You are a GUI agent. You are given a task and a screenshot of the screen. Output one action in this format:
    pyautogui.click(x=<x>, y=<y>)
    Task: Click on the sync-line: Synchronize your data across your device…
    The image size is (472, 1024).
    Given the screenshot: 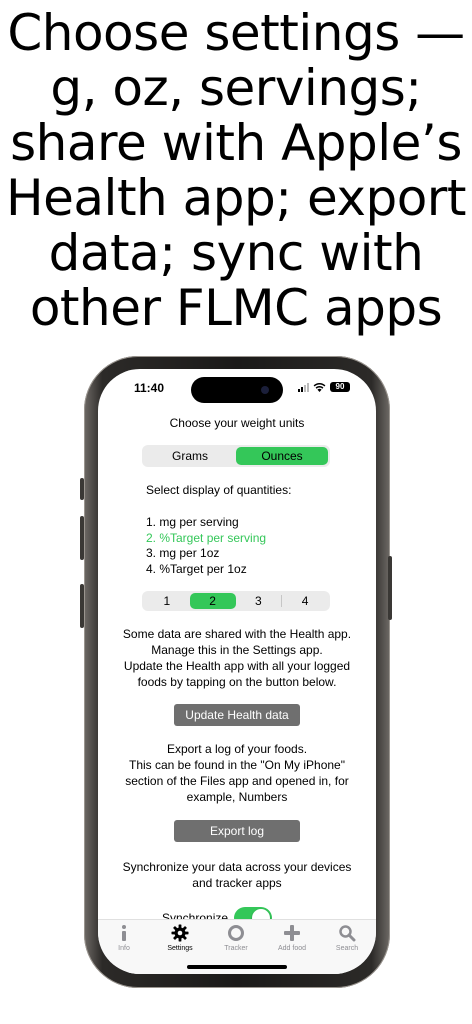 What is the action you would take?
    pyautogui.click(x=237, y=867)
    